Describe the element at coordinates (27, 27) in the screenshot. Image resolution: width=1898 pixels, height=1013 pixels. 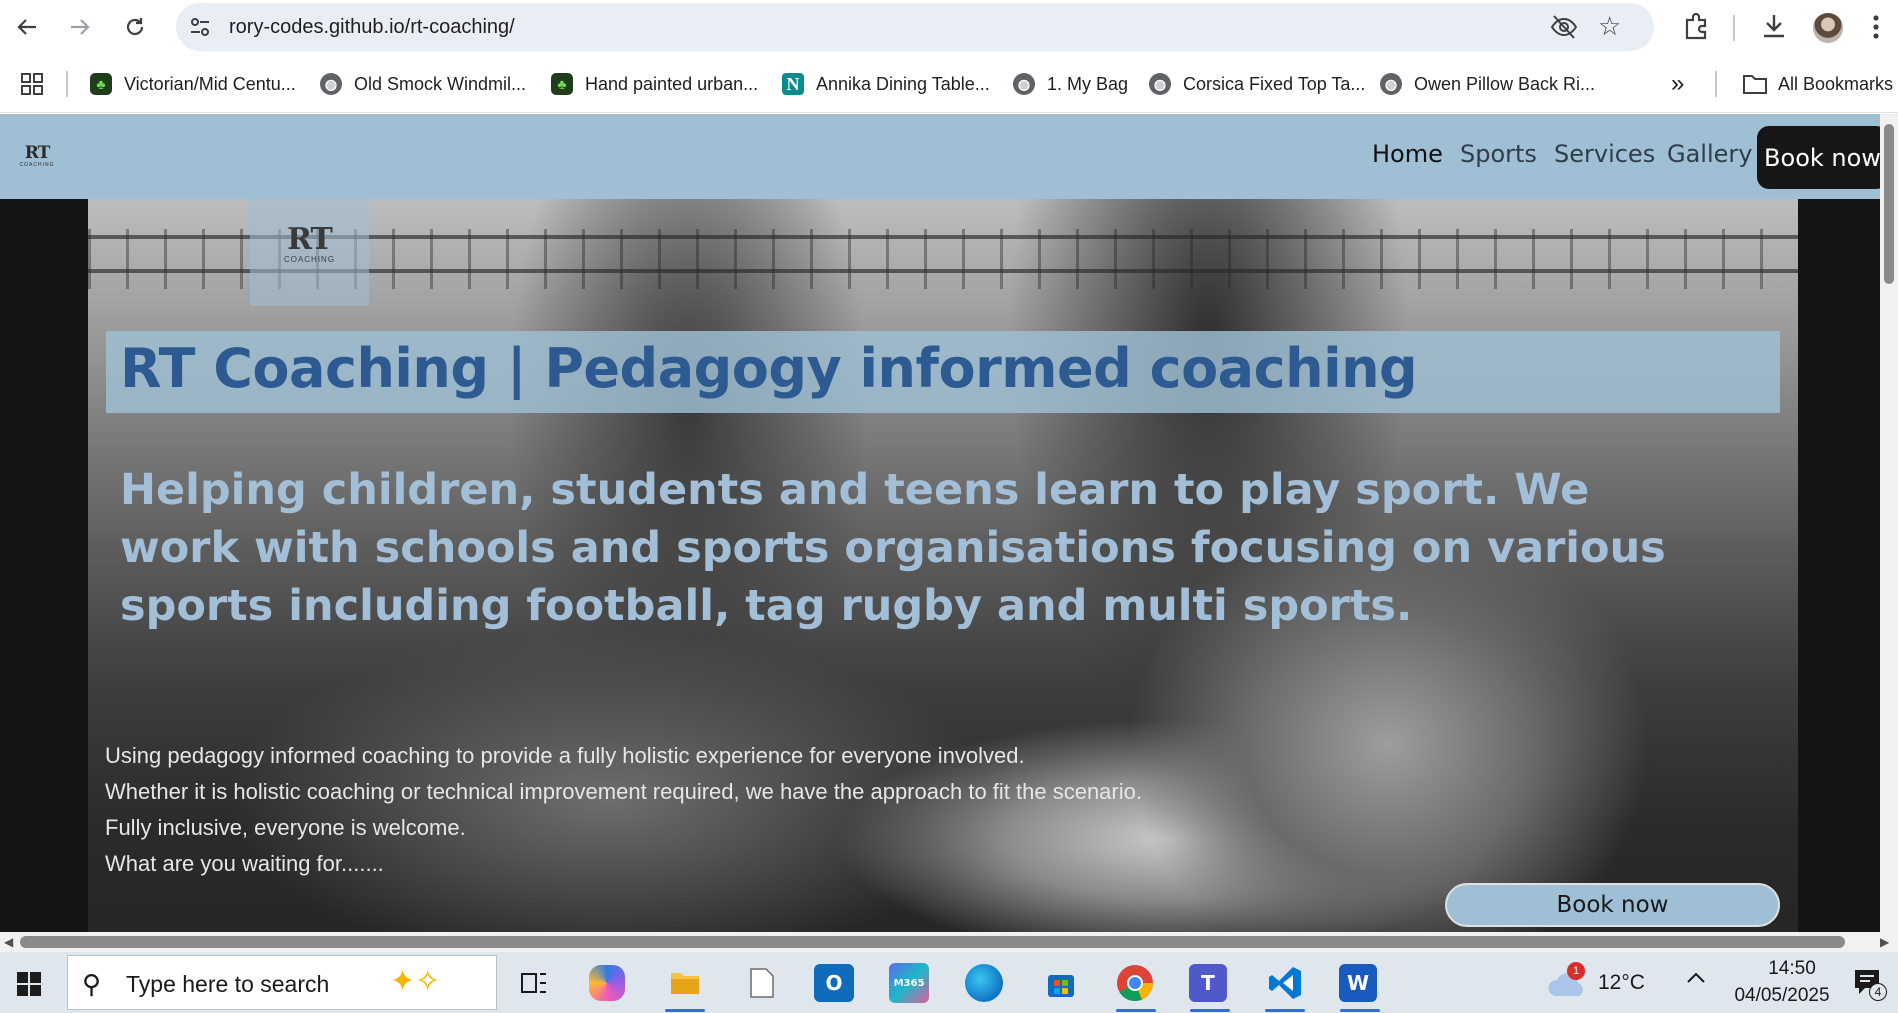
I see `back-arrow-icon` at that location.